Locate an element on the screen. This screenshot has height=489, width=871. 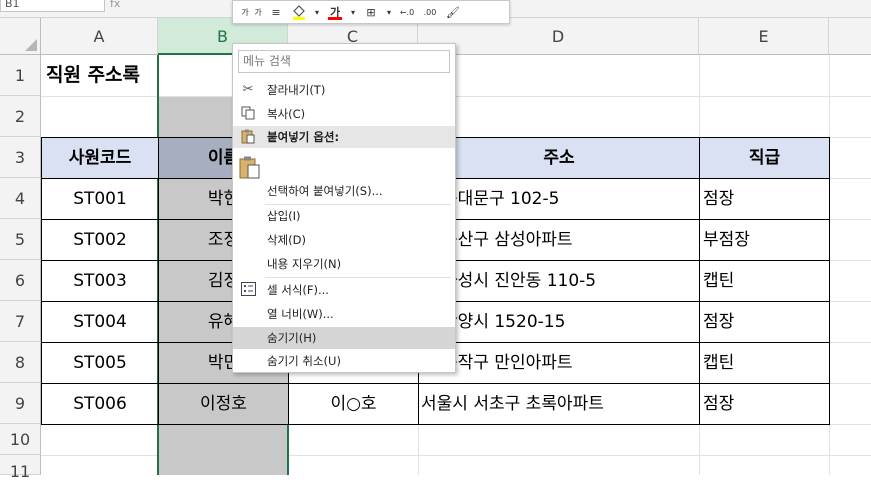
borders-icon: ⊞ is located at coordinates (371, 12).